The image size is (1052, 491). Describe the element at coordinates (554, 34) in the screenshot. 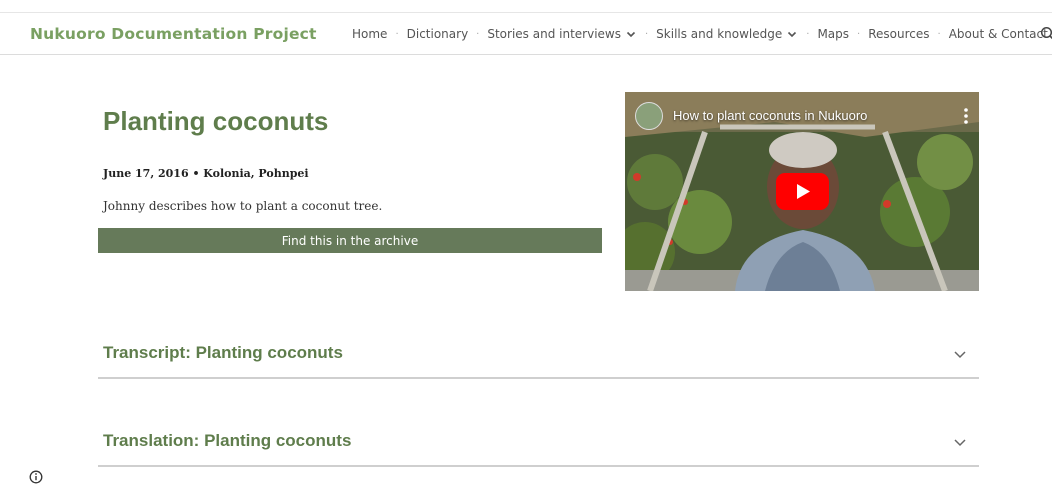

I see `nav-item-label: Stories and interviews` at that location.